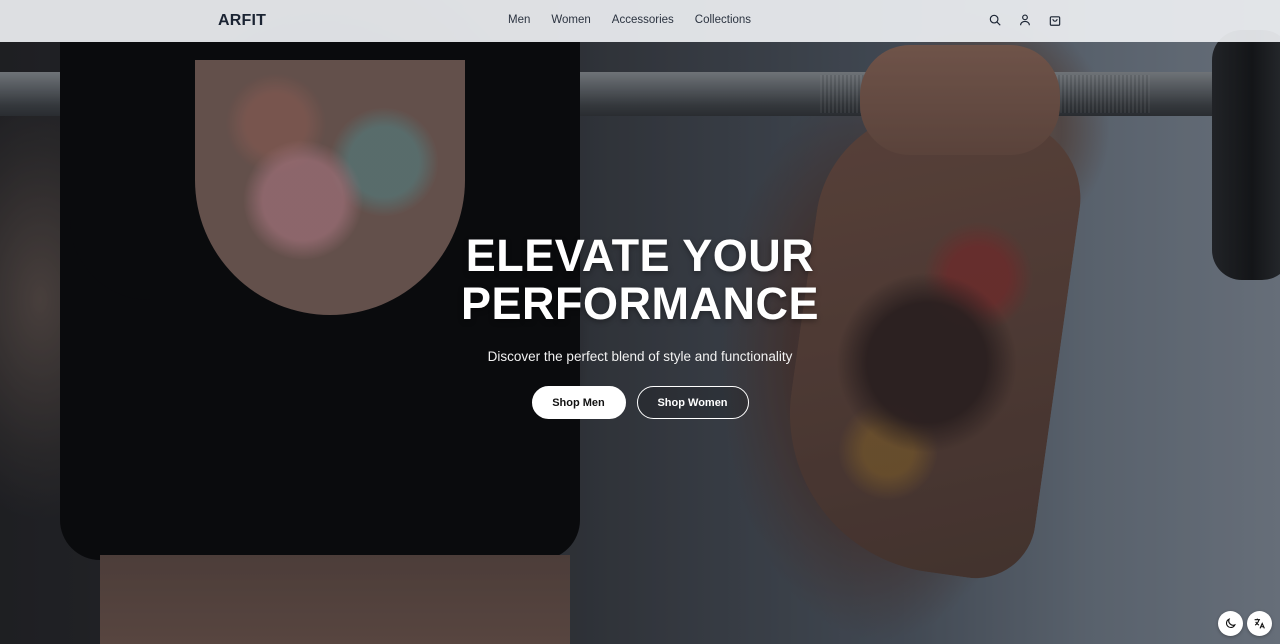 The image size is (1280, 644). Describe the element at coordinates (242, 21) in the screenshot. I see `brand-logo: ARFIT` at that location.